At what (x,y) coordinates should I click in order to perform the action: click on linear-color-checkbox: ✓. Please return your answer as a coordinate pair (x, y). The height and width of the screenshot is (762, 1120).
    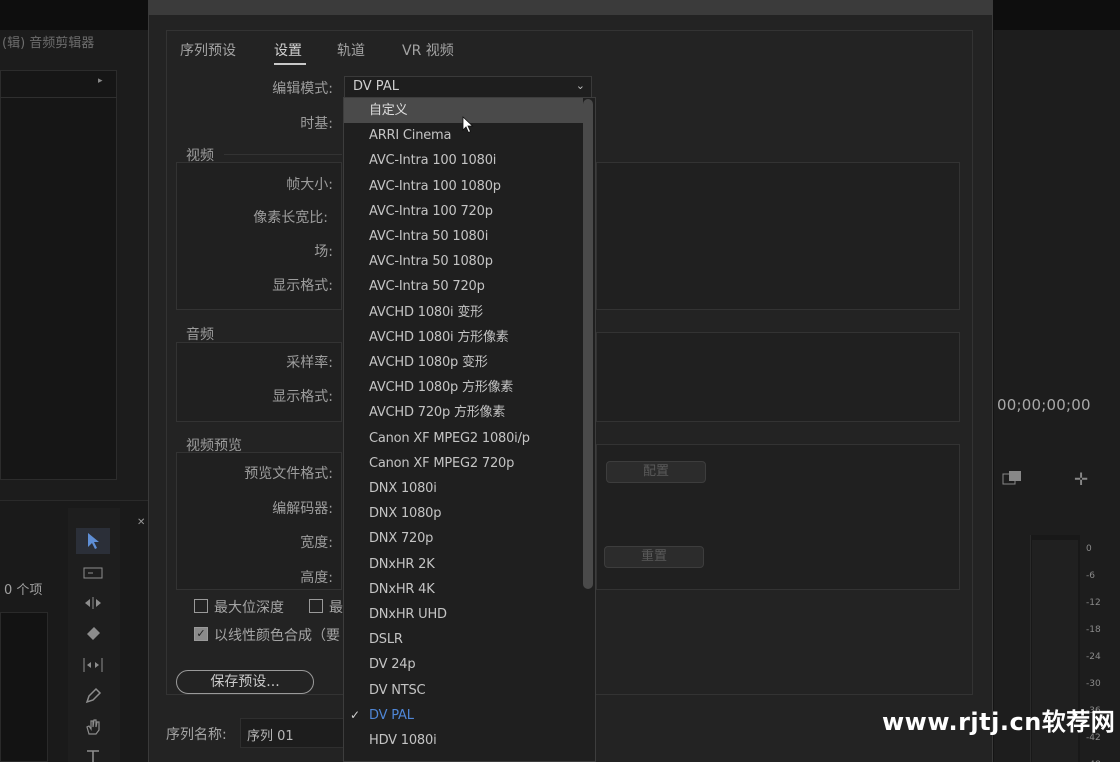
    Looking at the image, I should click on (201, 634).